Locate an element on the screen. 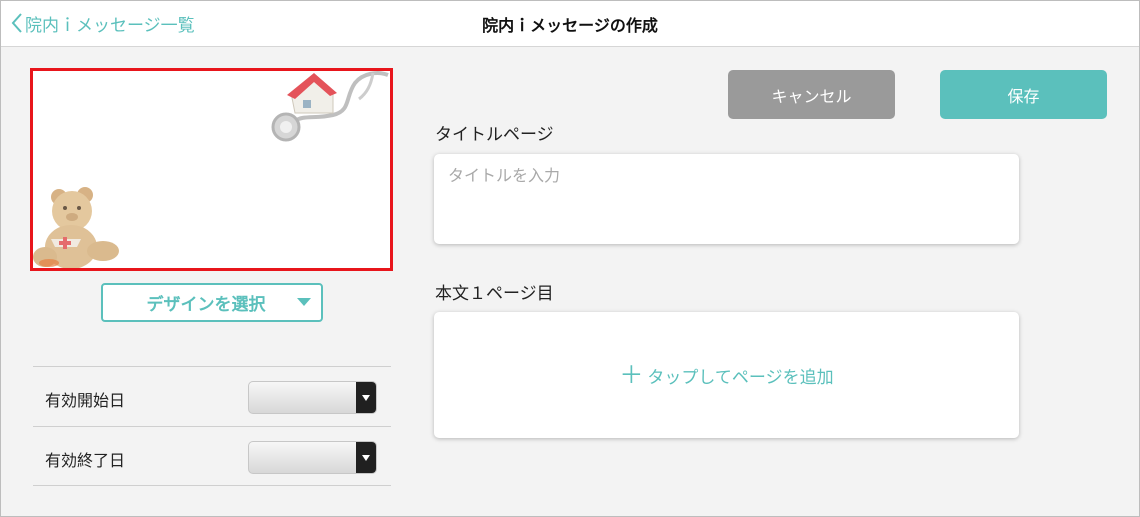 Image resolution: width=1140 pixels, height=517 pixels. caret-down-icon is located at coordinates (304, 302).